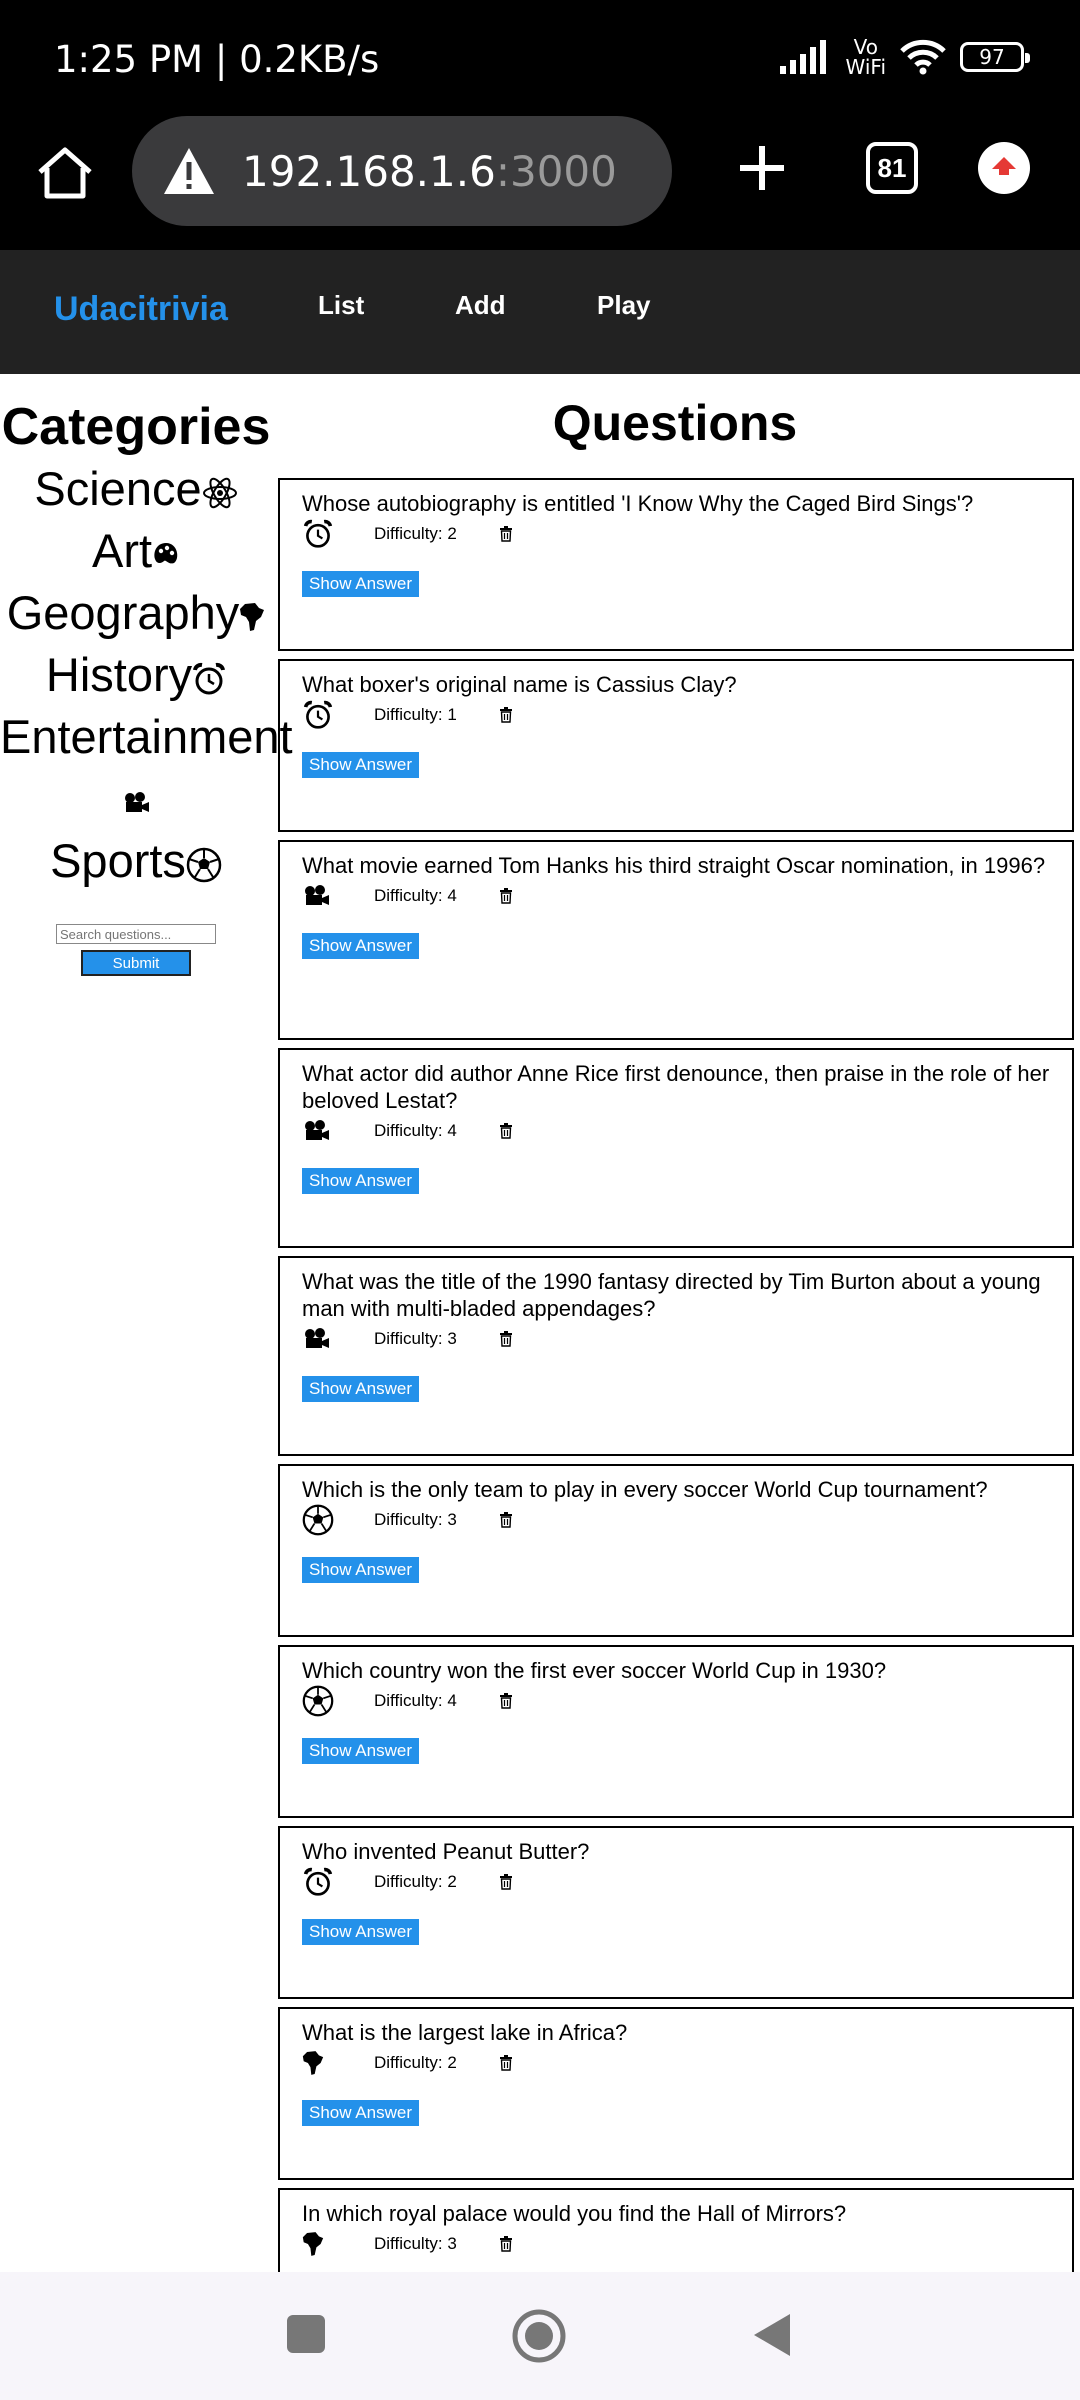 The width and height of the screenshot is (1080, 2400). I want to click on nav-link-play: Play, so click(624, 305).